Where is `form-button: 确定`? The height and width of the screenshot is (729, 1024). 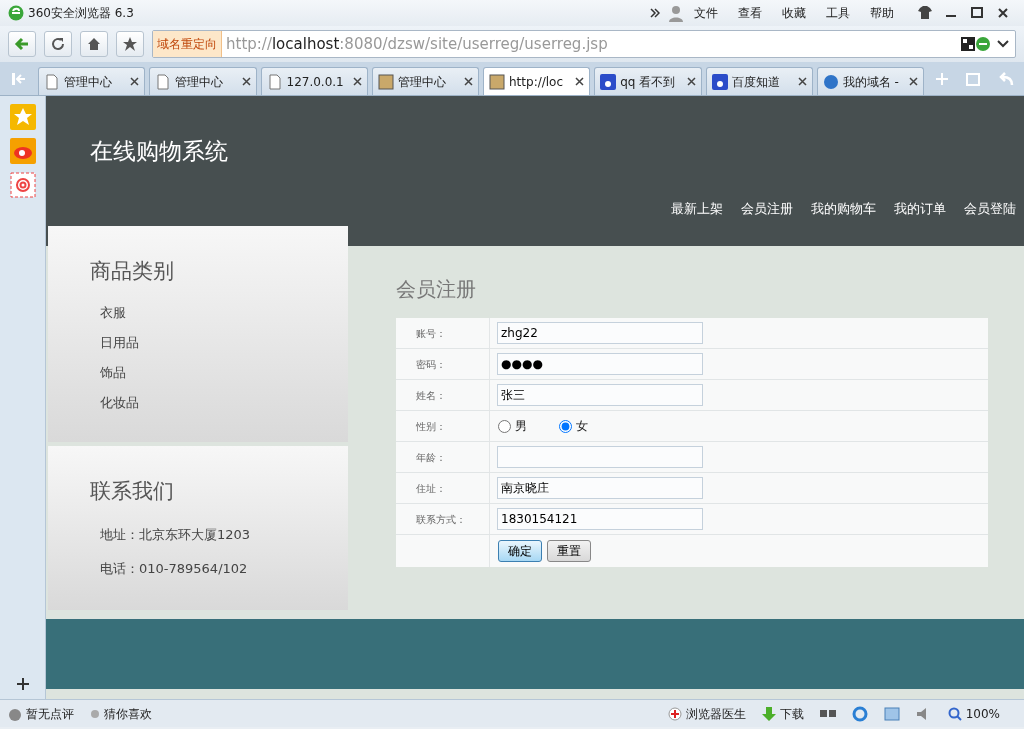
form-button: 确定 is located at coordinates (520, 551).